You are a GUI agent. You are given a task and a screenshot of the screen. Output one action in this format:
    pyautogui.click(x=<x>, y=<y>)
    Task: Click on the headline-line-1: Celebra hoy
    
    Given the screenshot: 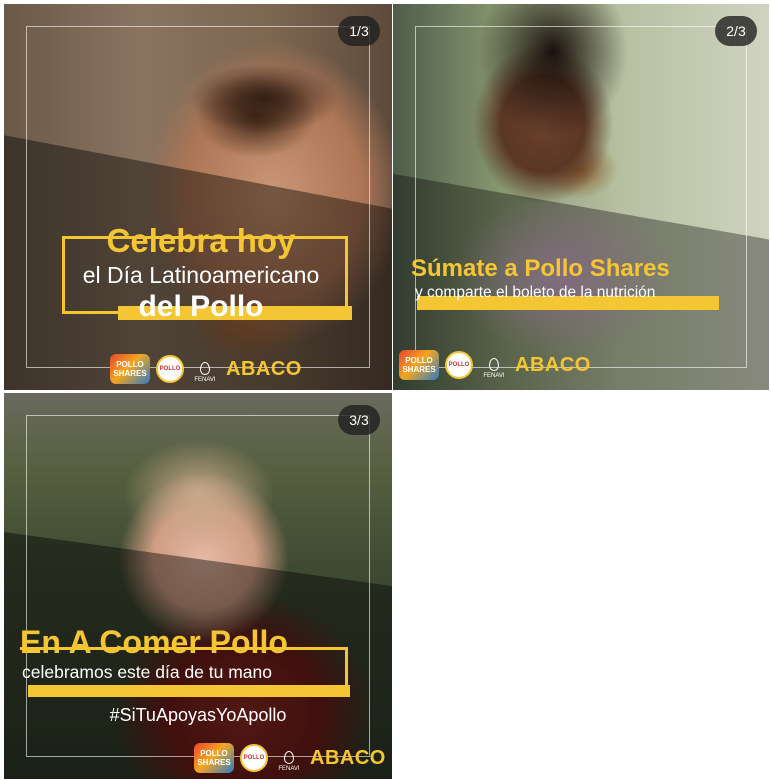 What is the action you would take?
    pyautogui.click(x=201, y=240)
    